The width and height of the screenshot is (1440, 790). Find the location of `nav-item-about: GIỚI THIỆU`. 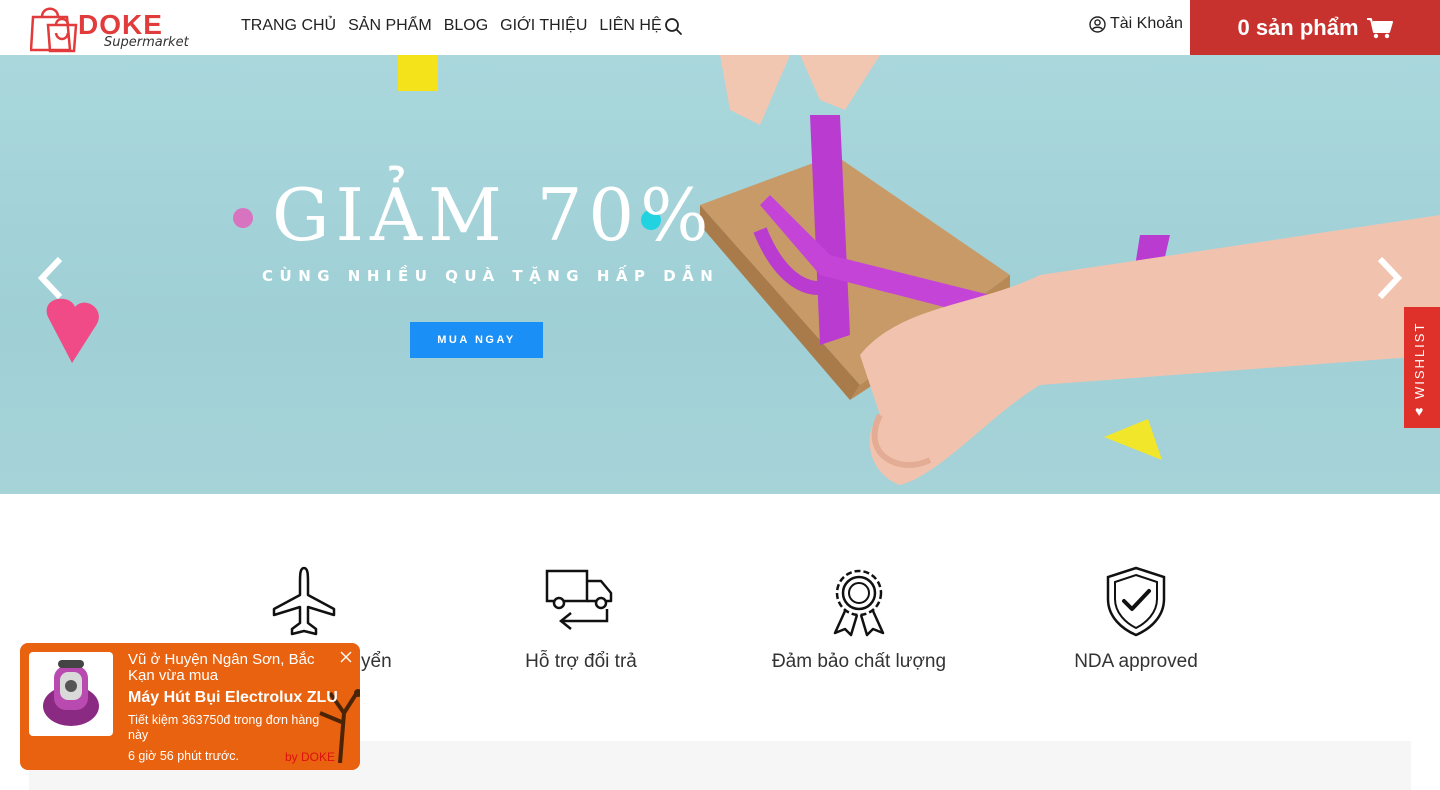

nav-item-about: GIỚI THIỆU is located at coordinates (543, 26).